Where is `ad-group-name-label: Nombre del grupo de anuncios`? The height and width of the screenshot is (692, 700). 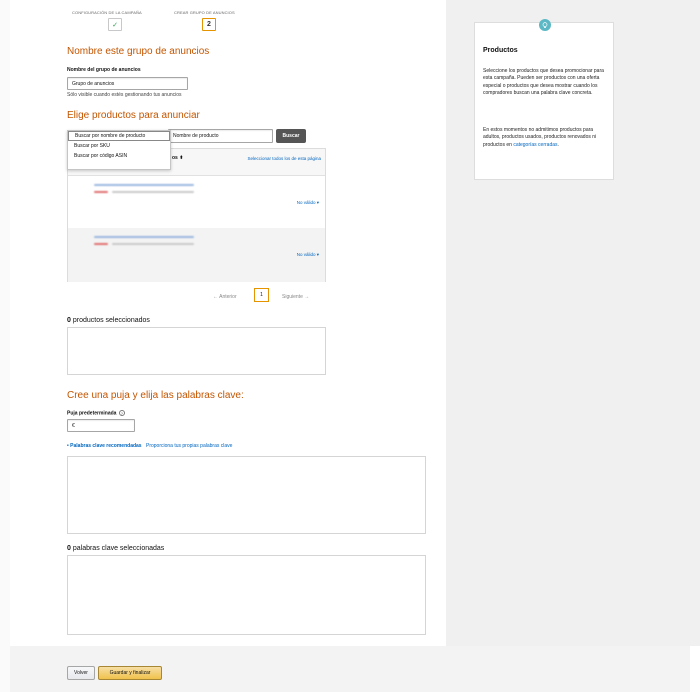 ad-group-name-label: Nombre del grupo de anuncios is located at coordinates (104, 70).